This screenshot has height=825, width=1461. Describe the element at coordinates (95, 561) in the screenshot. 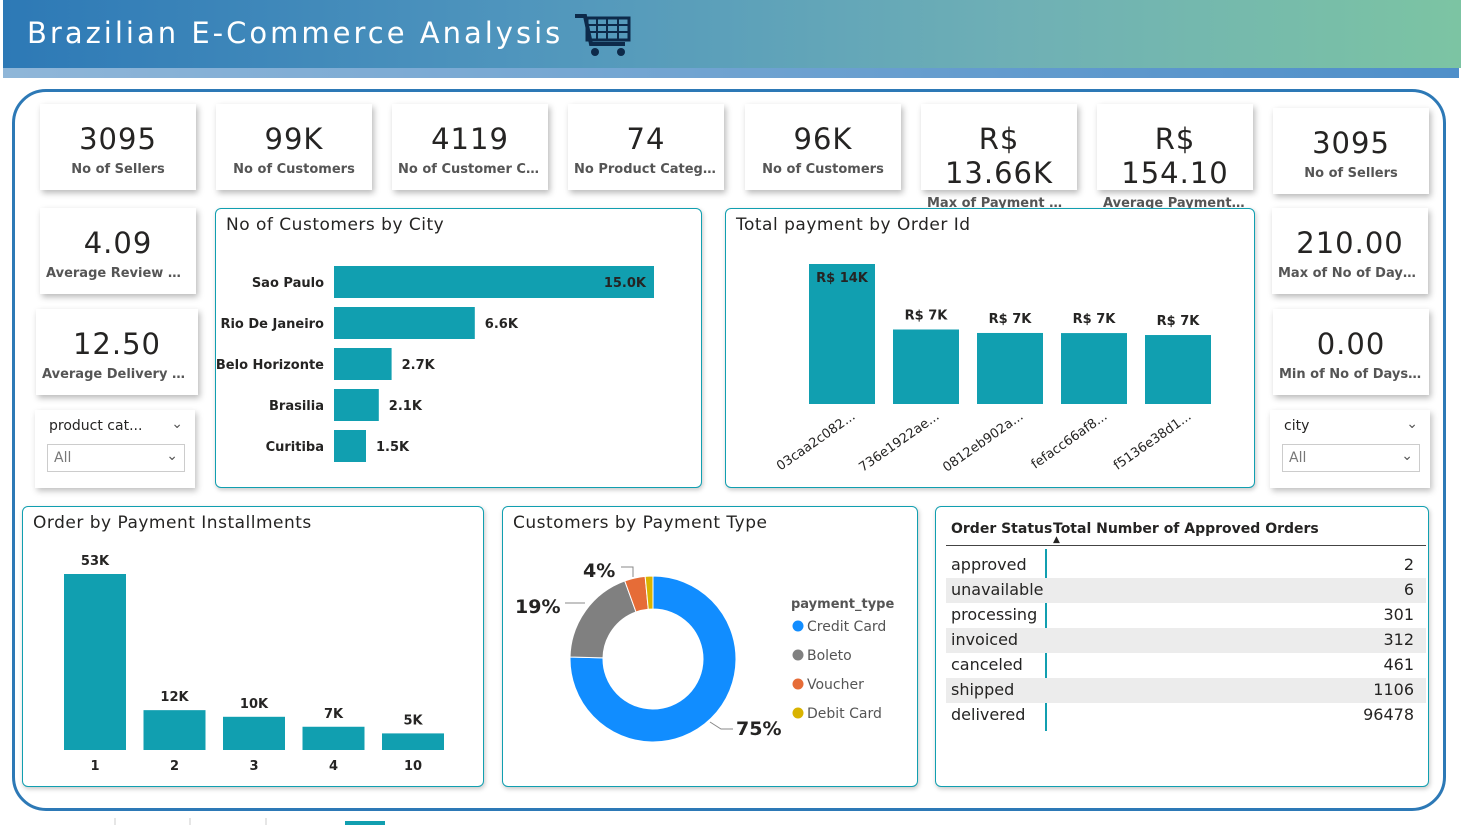

I see `installment-value-label: 53K` at that location.